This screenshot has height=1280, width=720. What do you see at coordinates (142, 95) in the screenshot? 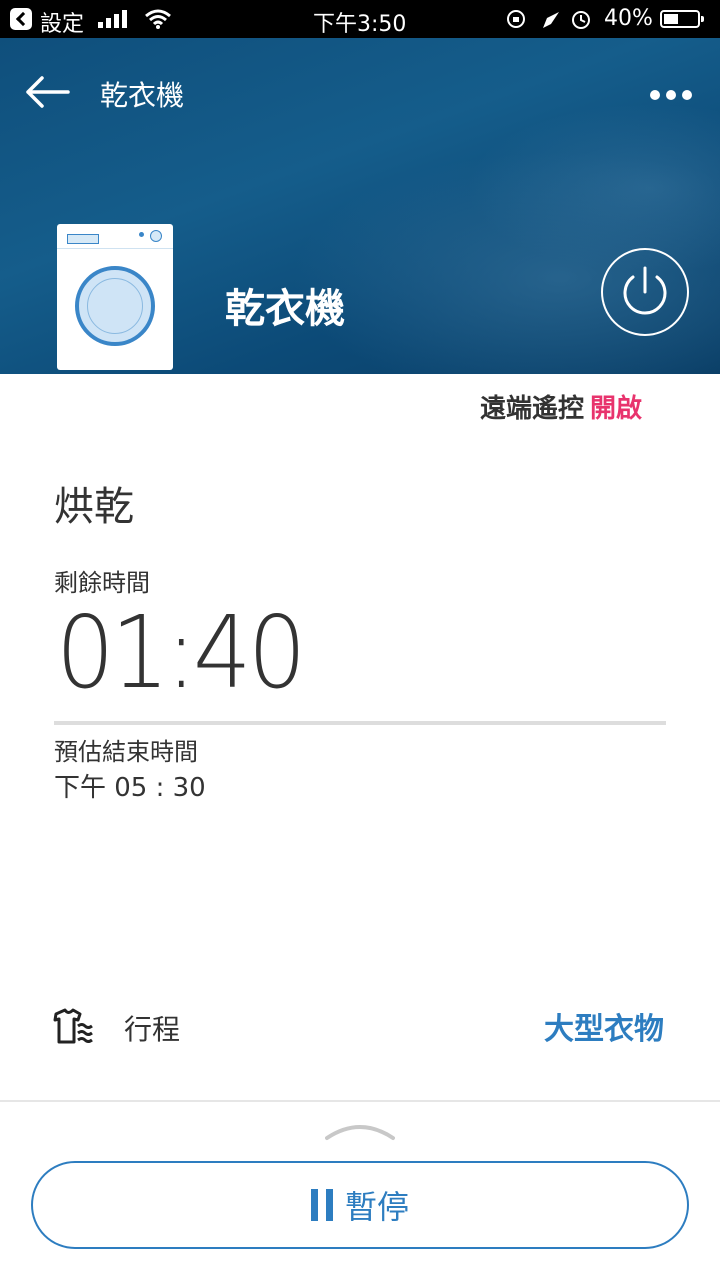
I see `page-title: 乾衣機` at bounding box center [142, 95].